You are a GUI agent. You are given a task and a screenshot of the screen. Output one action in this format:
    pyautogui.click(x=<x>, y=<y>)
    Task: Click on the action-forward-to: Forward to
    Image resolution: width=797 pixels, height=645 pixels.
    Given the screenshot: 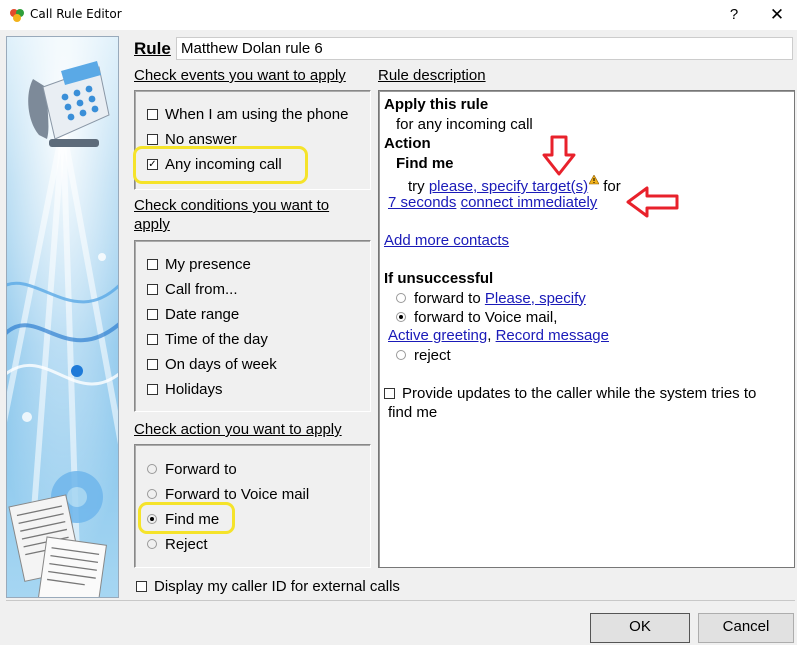 What is the action you would take?
    pyautogui.click(x=192, y=469)
    